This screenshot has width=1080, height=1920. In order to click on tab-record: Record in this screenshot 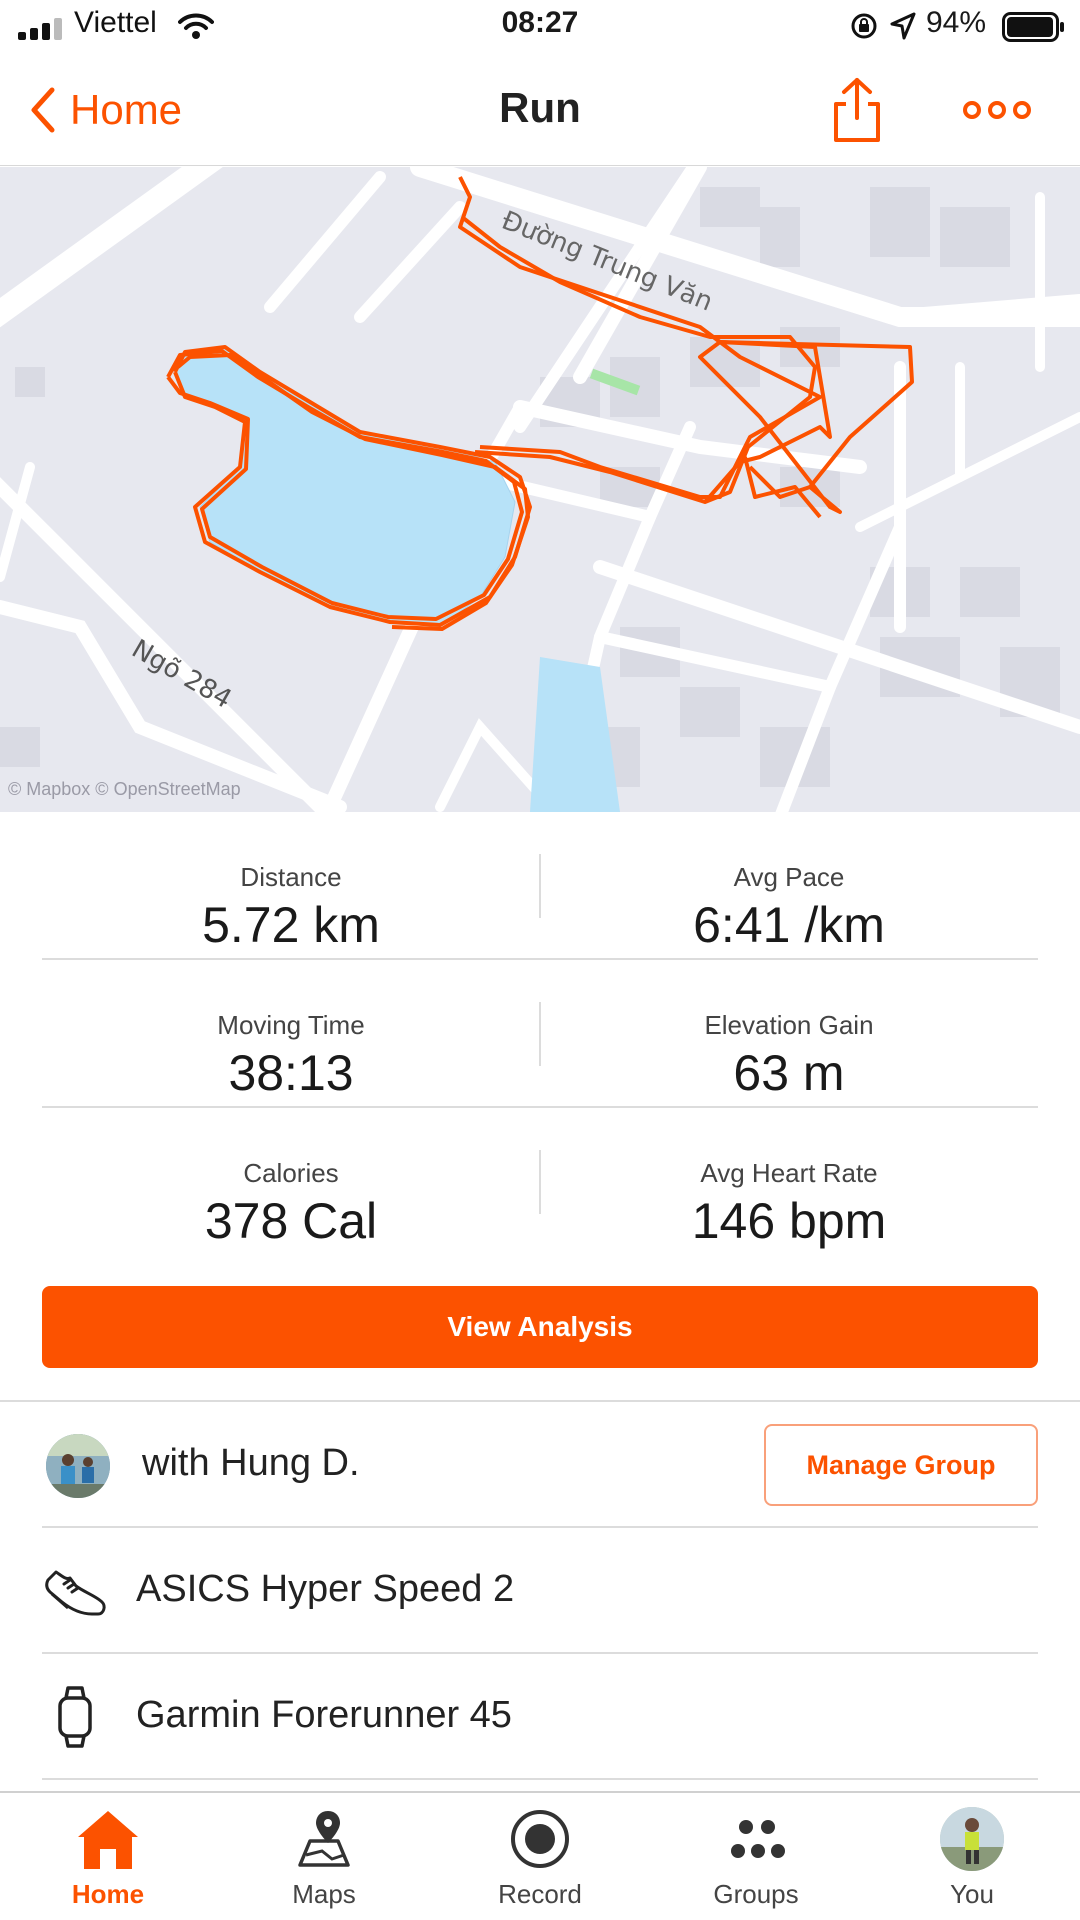, I will do `click(540, 1856)`.